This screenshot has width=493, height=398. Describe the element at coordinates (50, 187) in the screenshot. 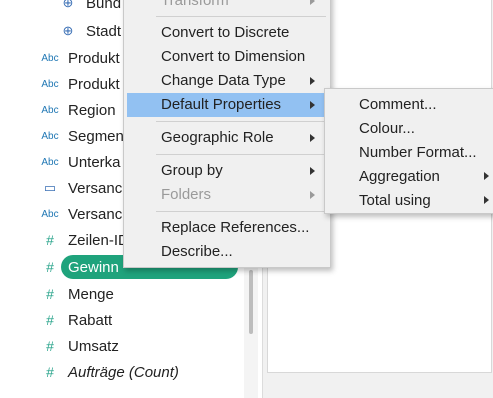

I see `calendar-icon: ▭` at that location.